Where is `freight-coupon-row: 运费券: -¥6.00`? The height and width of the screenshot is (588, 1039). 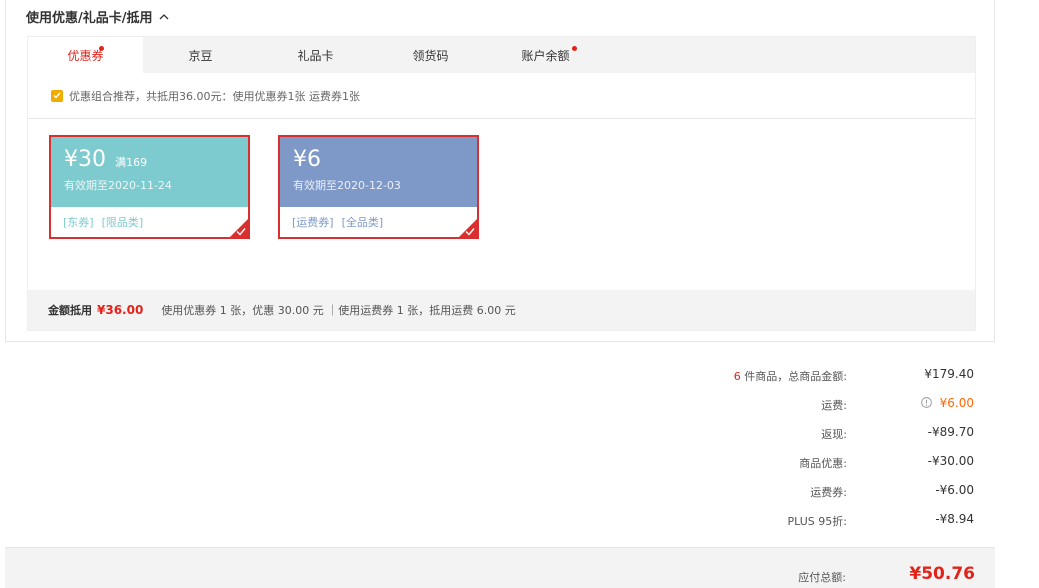 freight-coupon-row: 运费券: -¥6.00 is located at coordinates (519, 490).